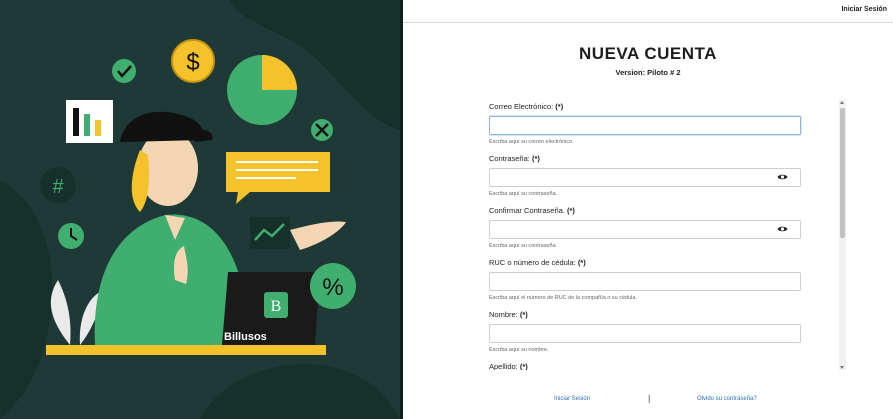 The height and width of the screenshot is (419, 893). Describe the element at coordinates (245, 337) in the screenshot. I see `brand-name: Billusos` at that location.